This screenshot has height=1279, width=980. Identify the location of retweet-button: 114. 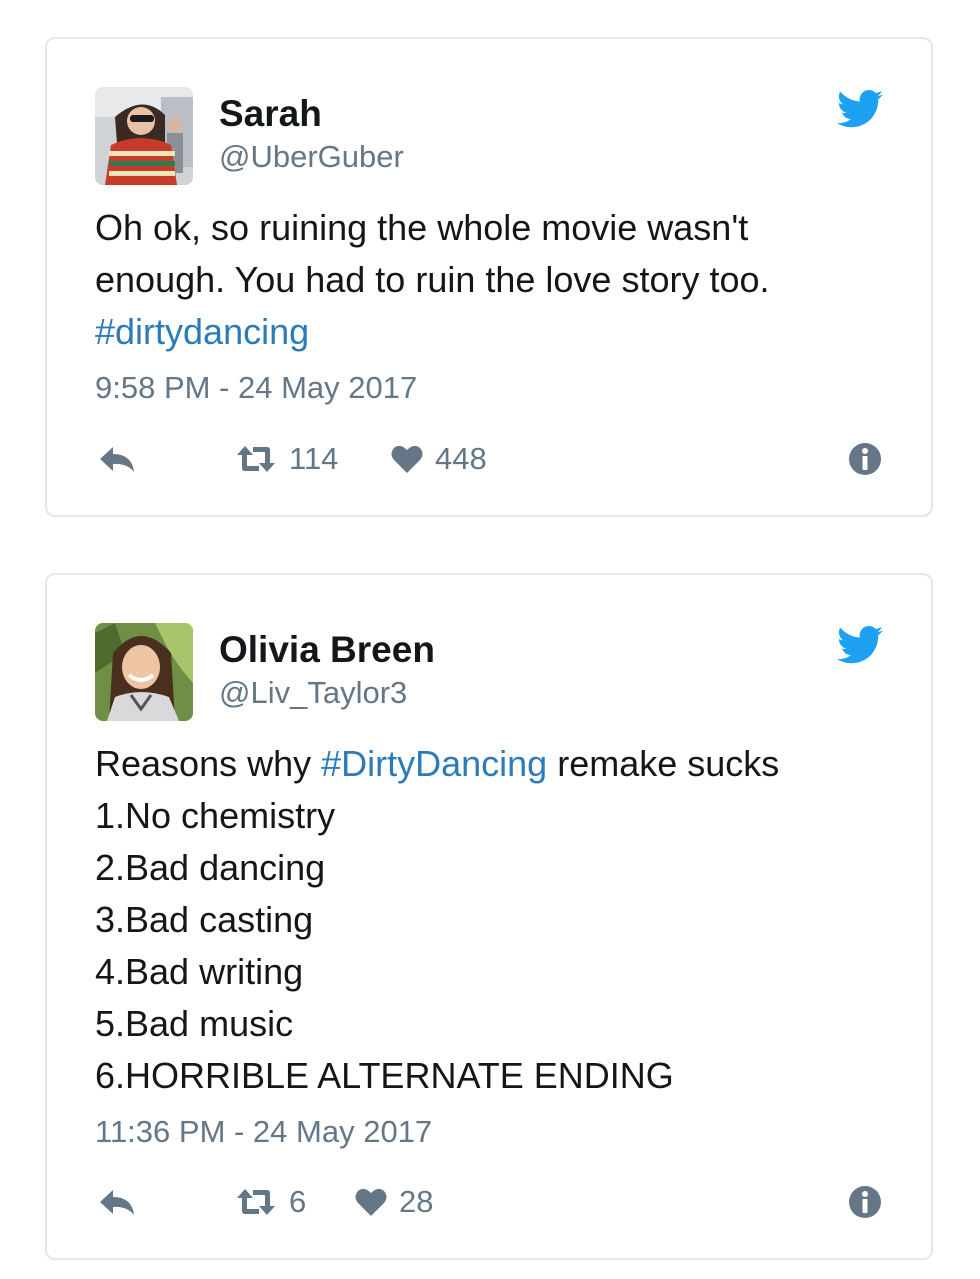
(286, 459).